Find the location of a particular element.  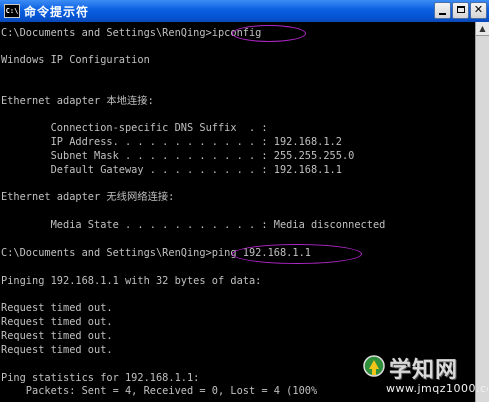

scroll-up-arrow-icon: ▲ is located at coordinates (482, 29).